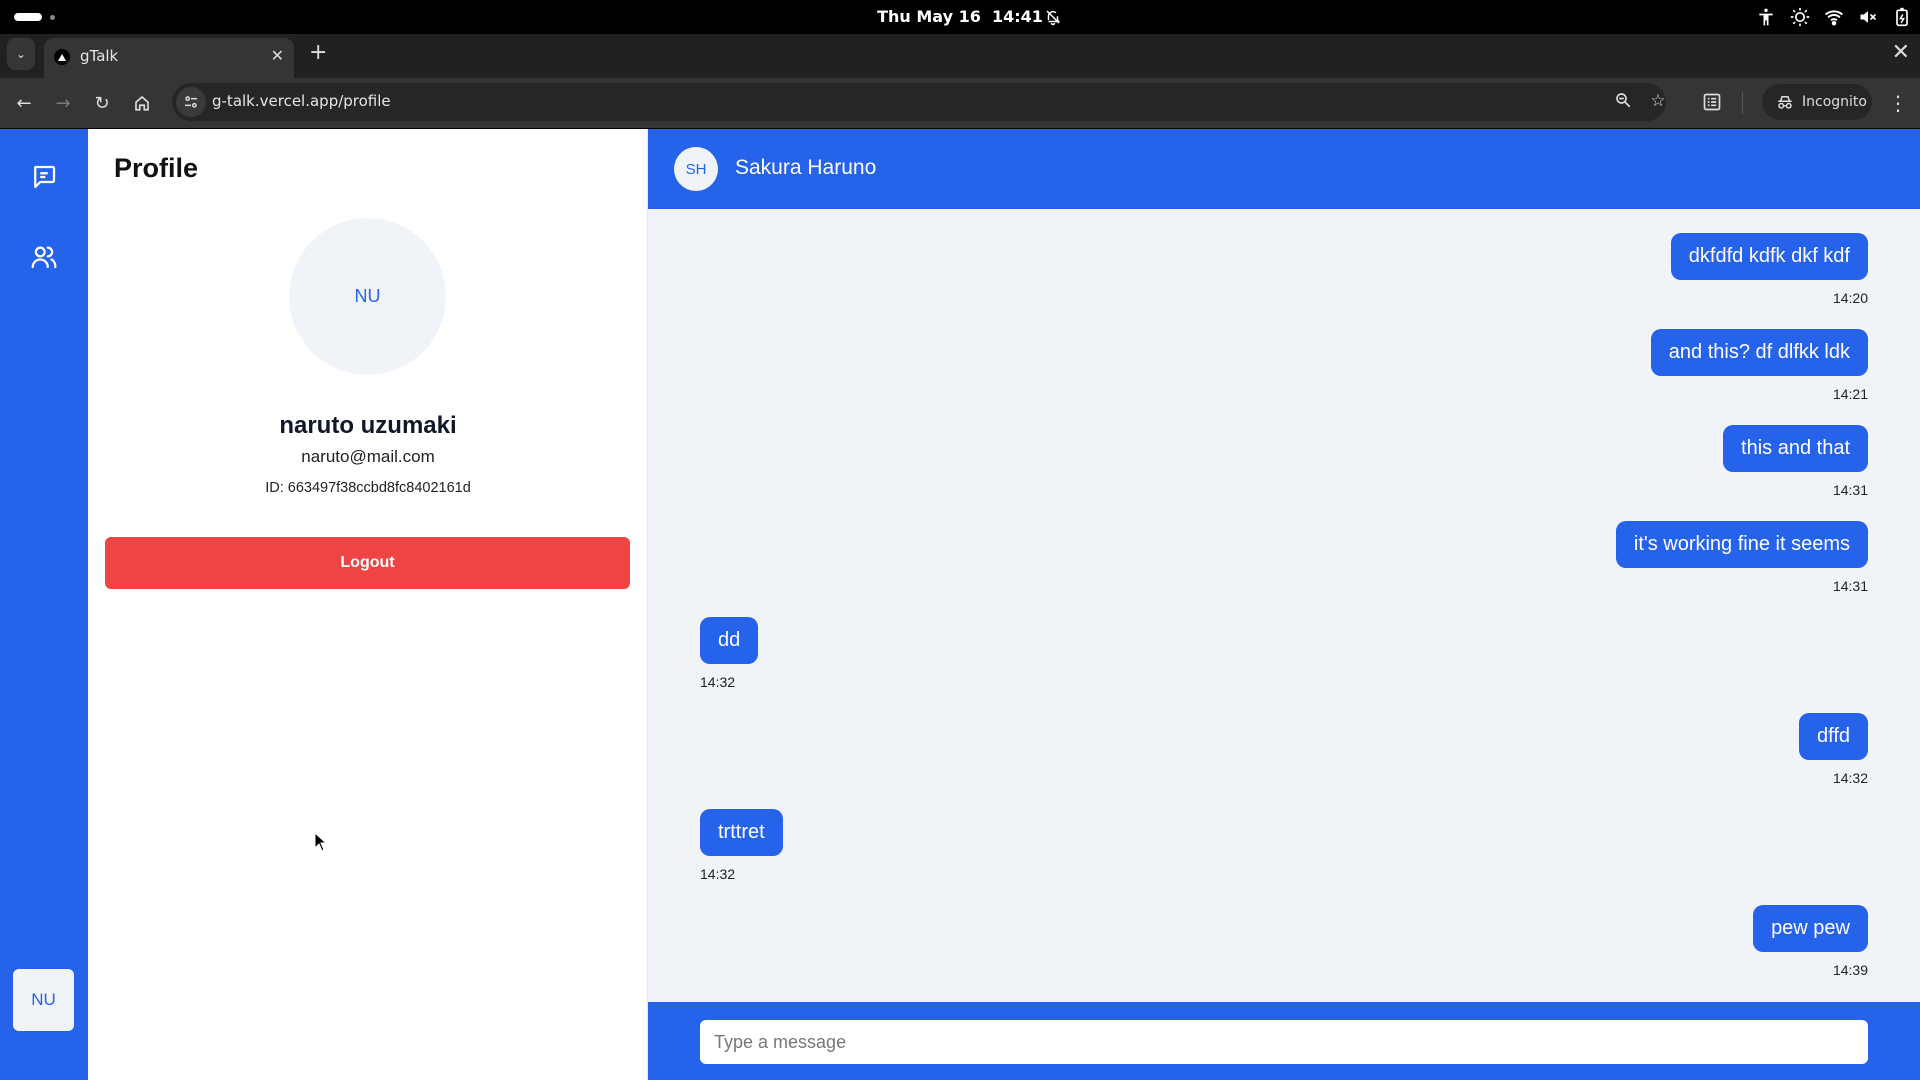 The height and width of the screenshot is (1080, 1920). Describe the element at coordinates (1284, 653) in the screenshot. I see `message-received: dd 14:32` at that location.